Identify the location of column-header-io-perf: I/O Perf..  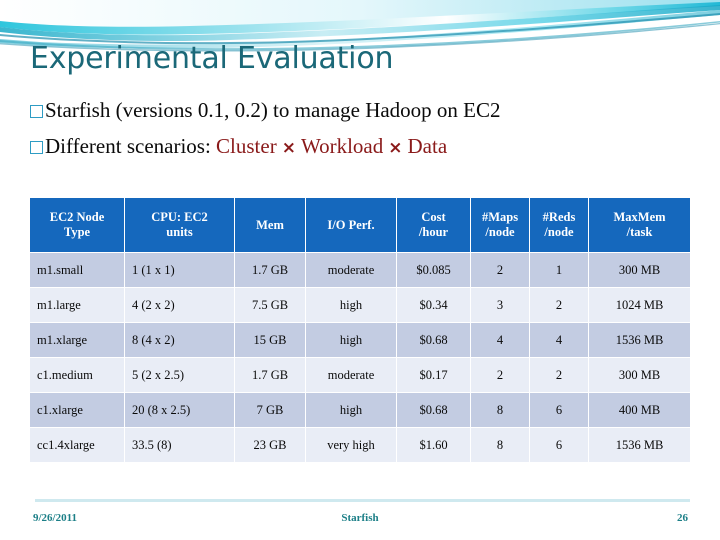
(351, 225).